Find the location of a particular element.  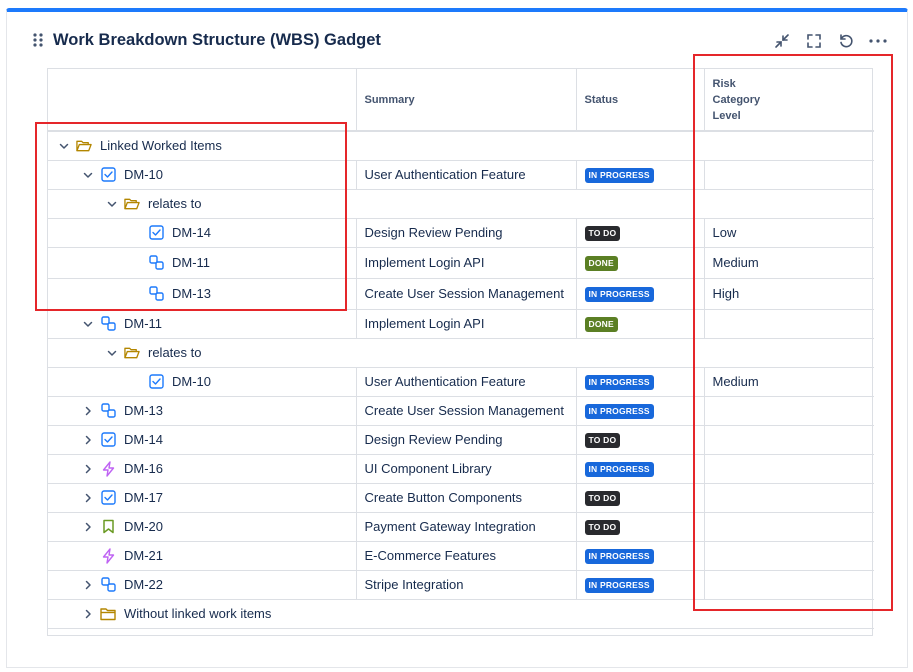

summary-cell: Stripe Integration is located at coordinates (466, 585).